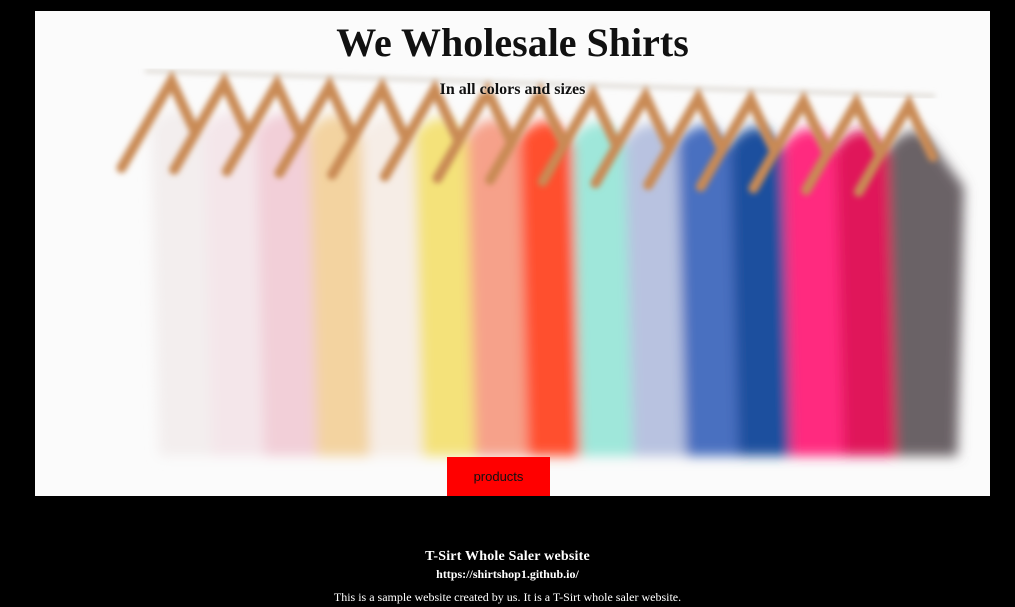 This screenshot has height=607, width=1015. I want to click on hero-title: We Wholesale Shirts, so click(512, 42).